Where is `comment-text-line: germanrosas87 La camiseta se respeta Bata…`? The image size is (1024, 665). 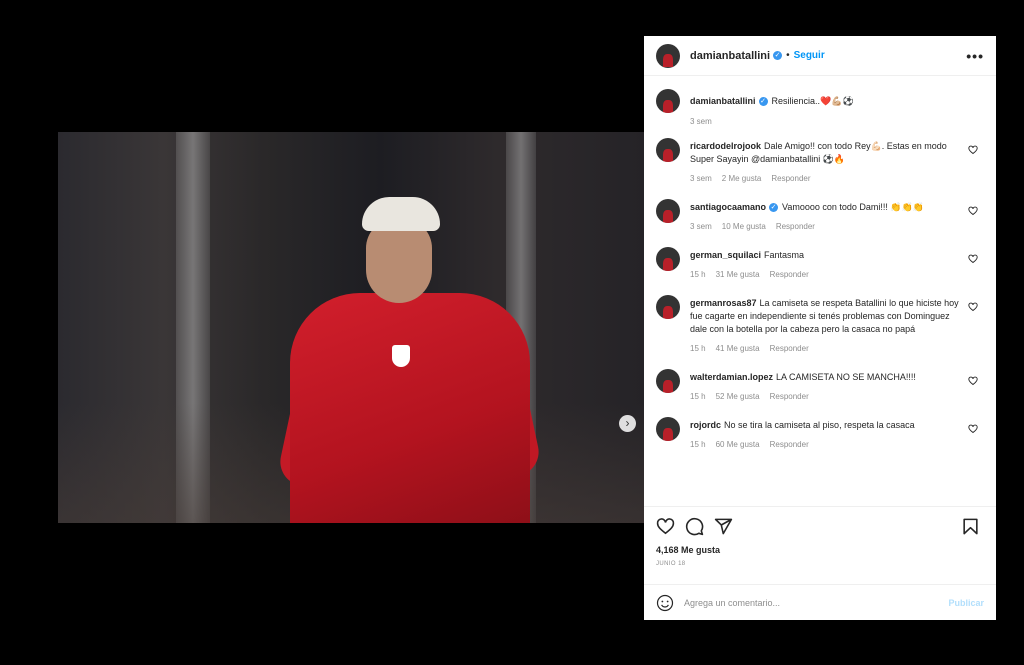
comment-text-line: germanrosas87 La camiseta se respeta Bata… is located at coordinates (825, 315).